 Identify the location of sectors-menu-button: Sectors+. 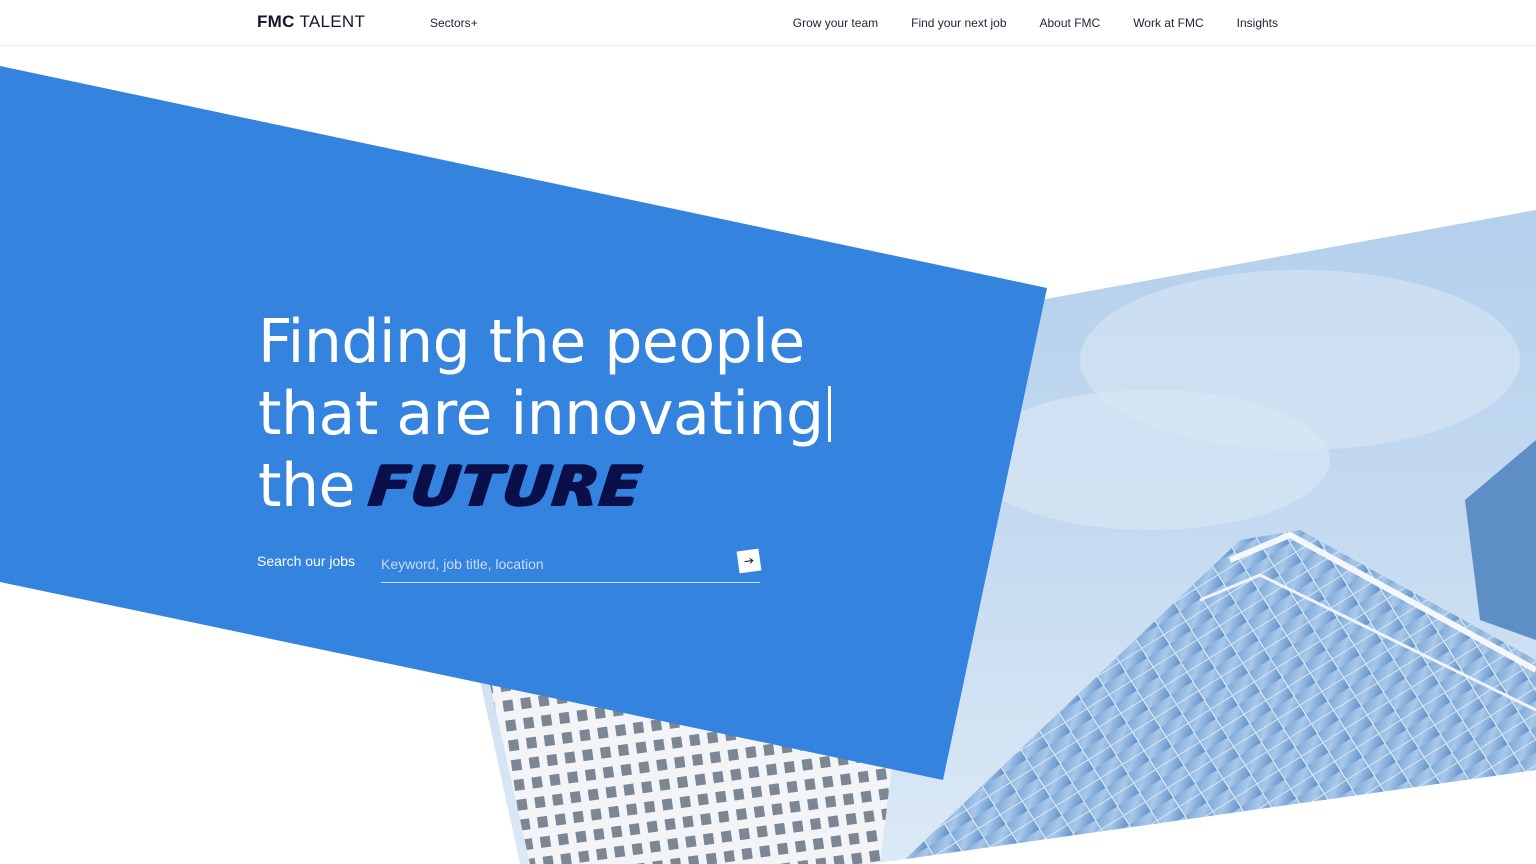
(454, 23).